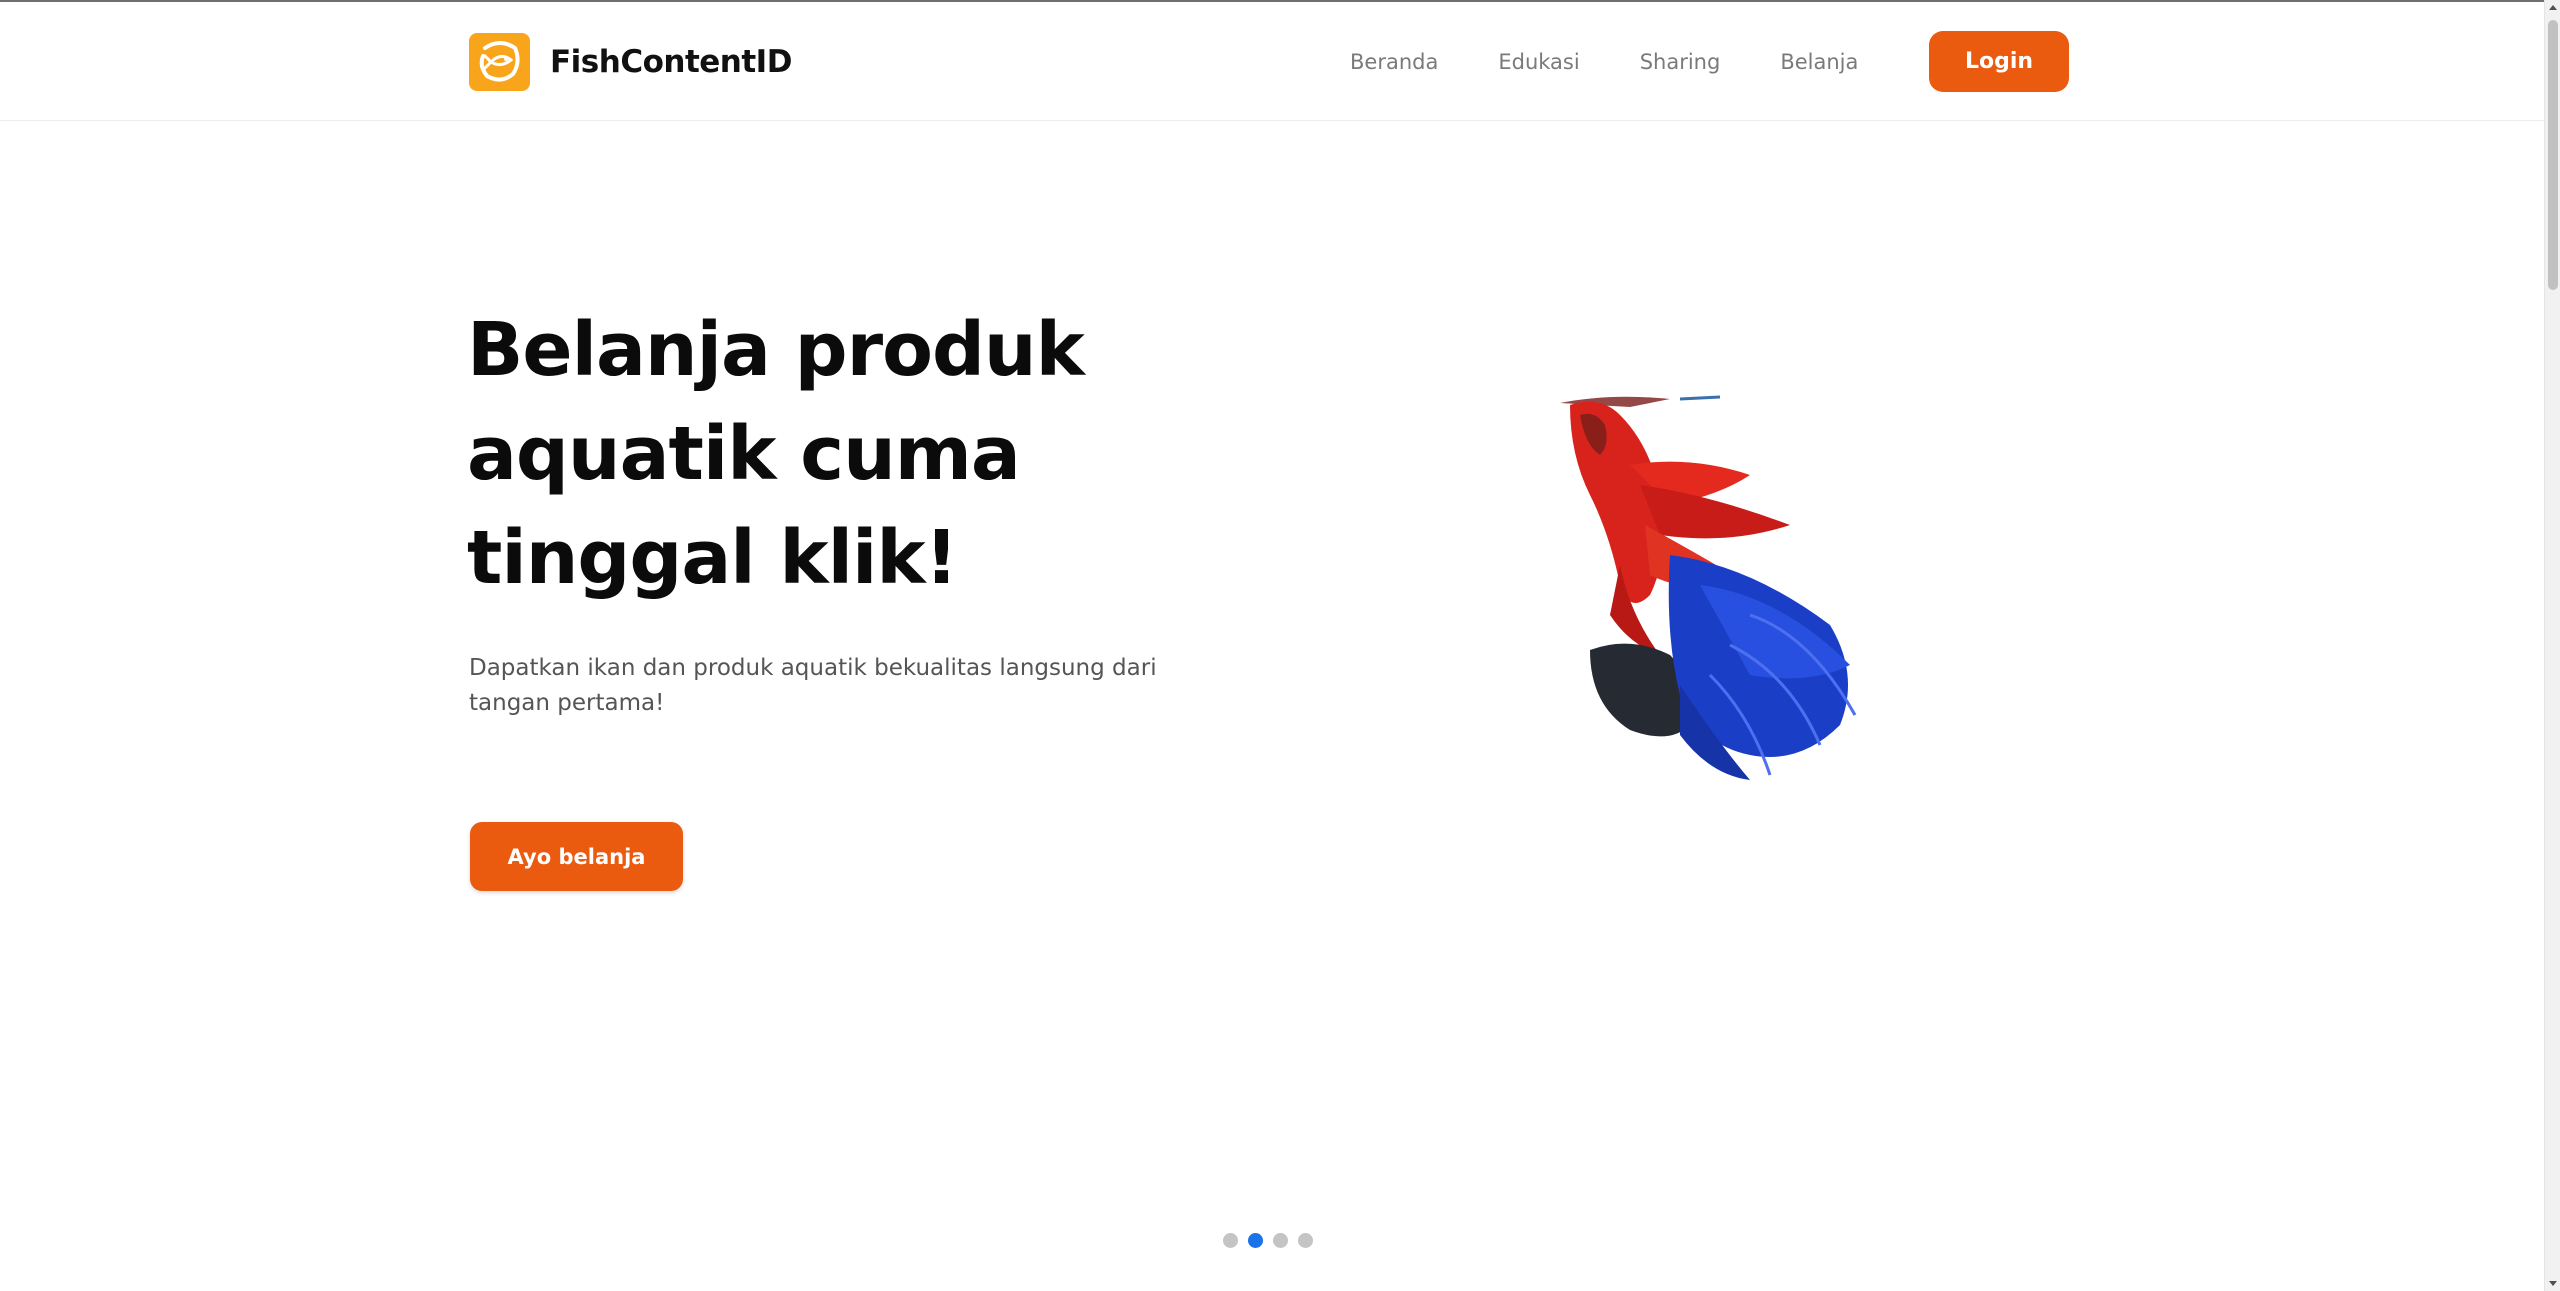  Describe the element at coordinates (1538, 62) in the screenshot. I see `nav-item-edukasi: Edukasi` at that location.